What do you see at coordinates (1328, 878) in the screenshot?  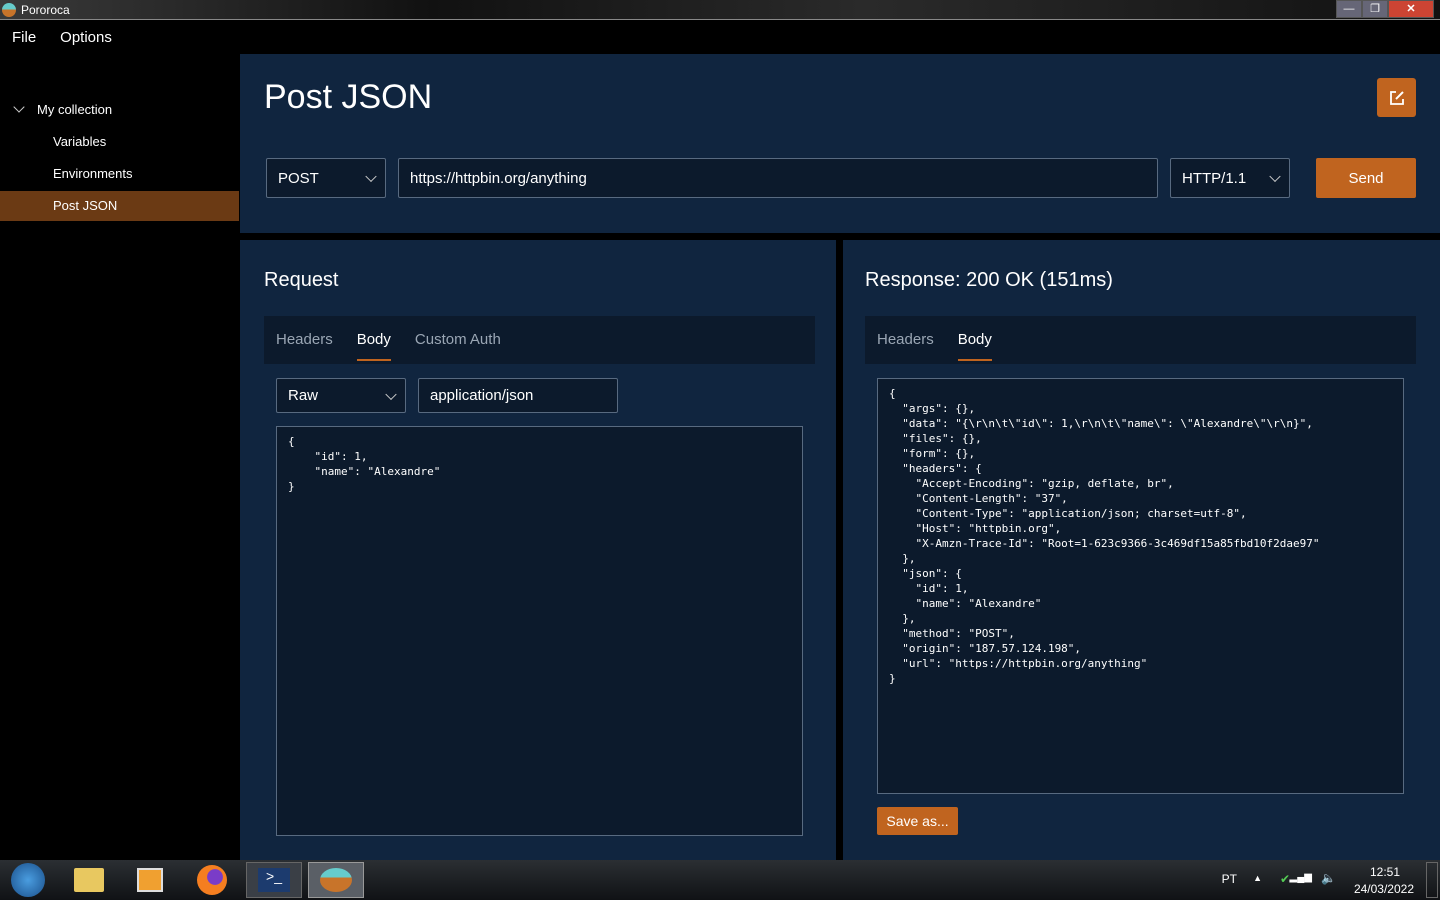 I see `volume-icon: 🔈` at bounding box center [1328, 878].